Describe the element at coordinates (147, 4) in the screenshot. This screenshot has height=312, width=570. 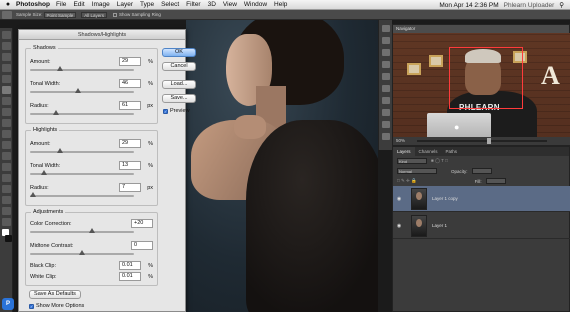
I see `menu-type: Type` at that location.